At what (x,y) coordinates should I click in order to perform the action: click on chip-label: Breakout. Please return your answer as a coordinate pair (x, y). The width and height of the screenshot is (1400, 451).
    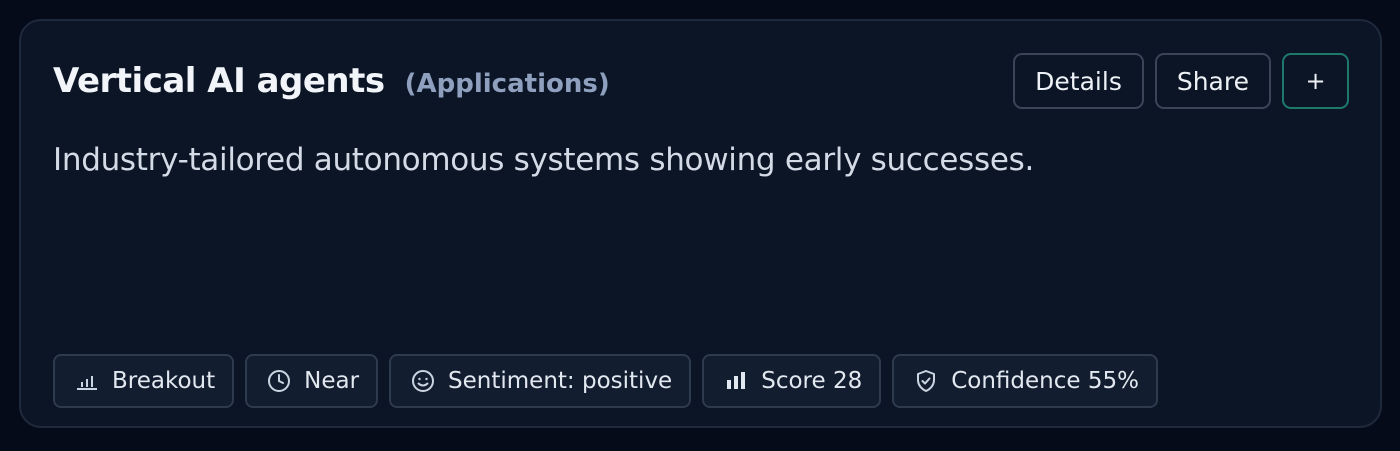
    Looking at the image, I should click on (164, 381).